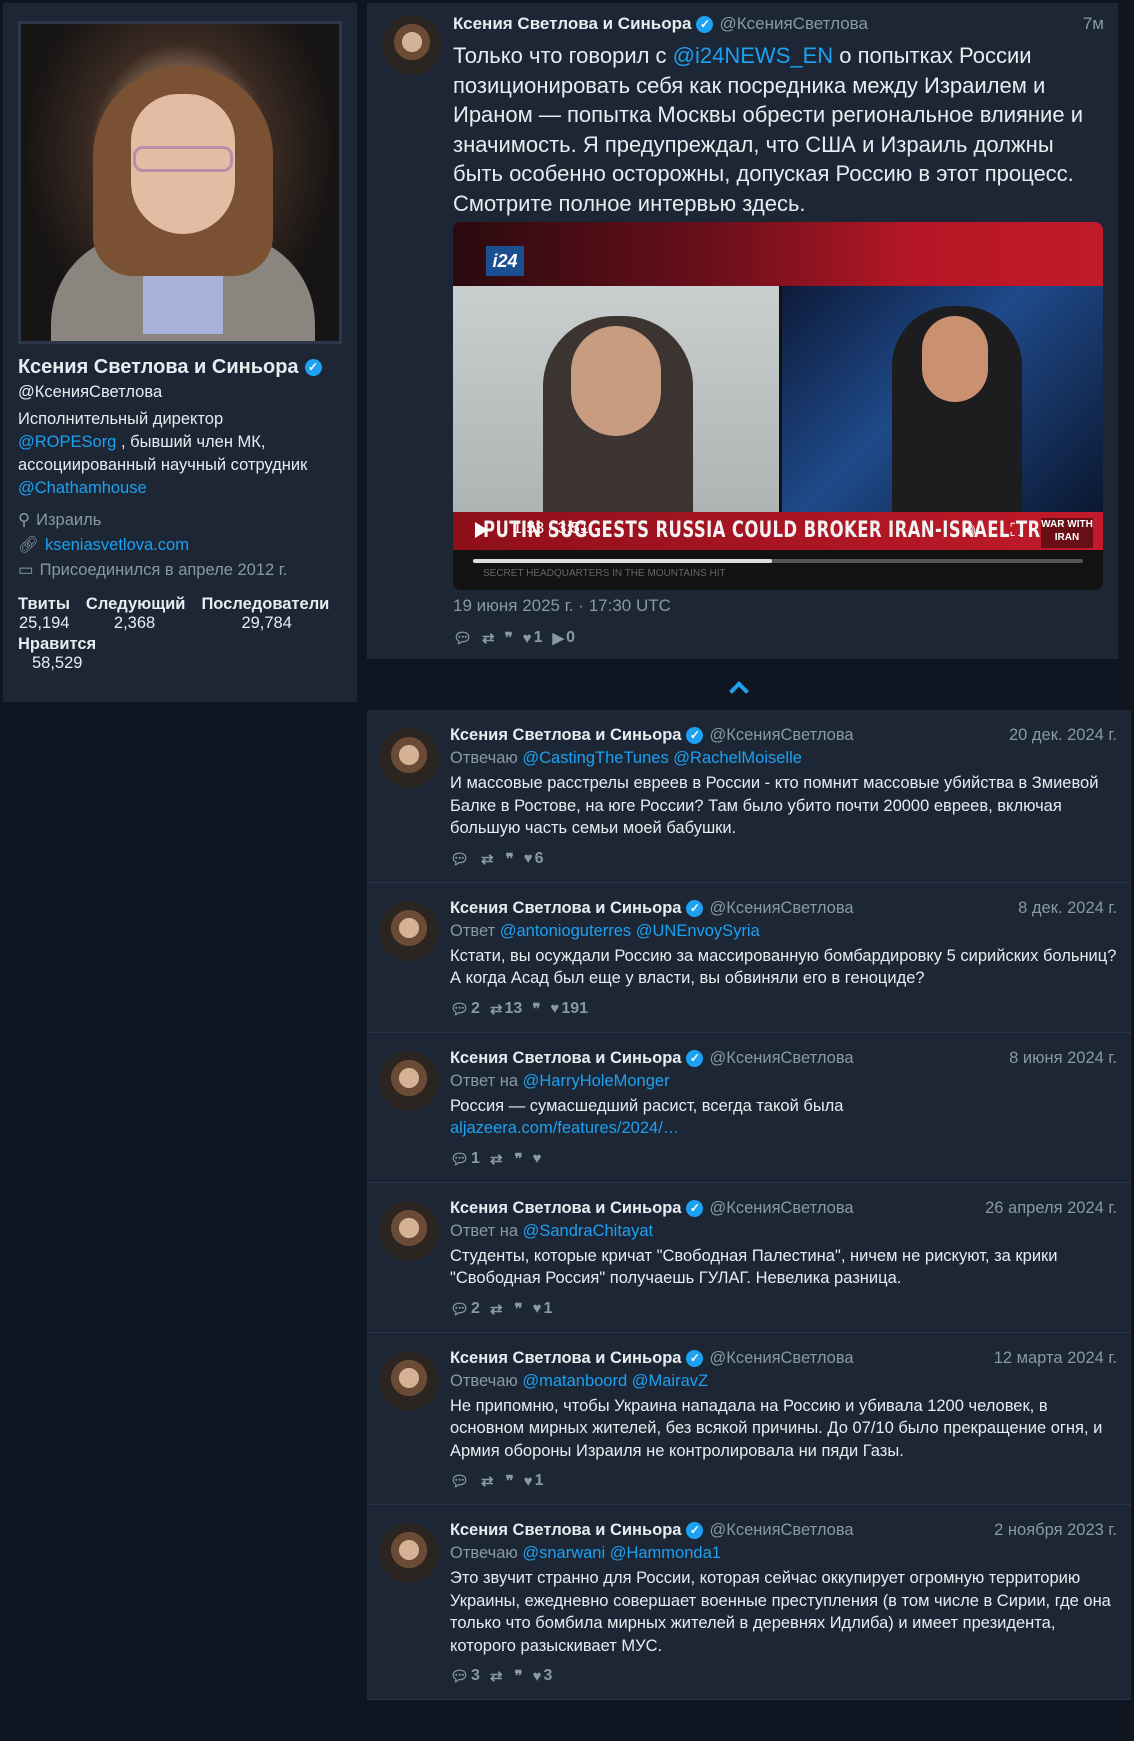  I want to click on tweet-reply-context: Отвечаю @matanboord @MairavZ, so click(783, 1381).